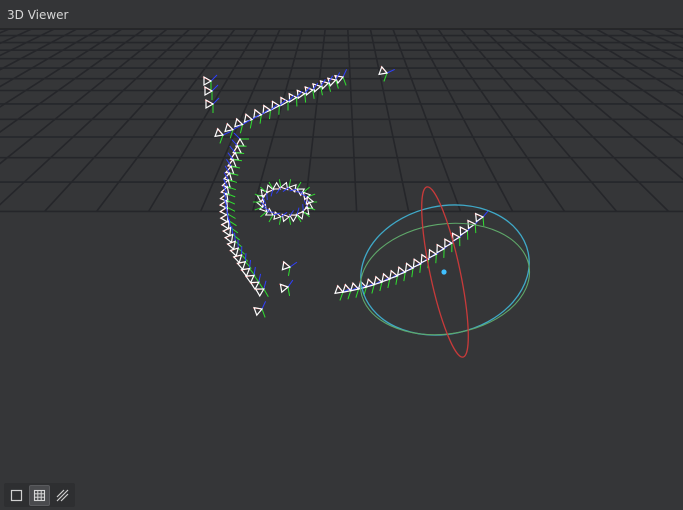  I want to click on view-toolbar, so click(39, 495).